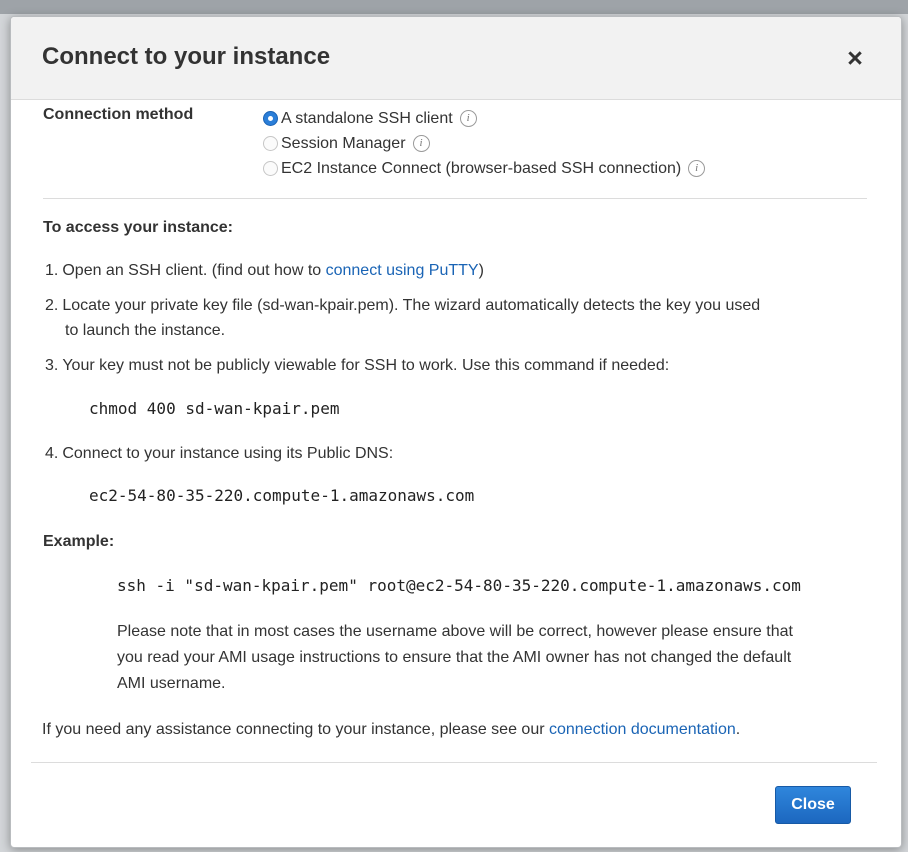  Describe the element at coordinates (481, 270) in the screenshot. I see `step-text-end: )` at that location.